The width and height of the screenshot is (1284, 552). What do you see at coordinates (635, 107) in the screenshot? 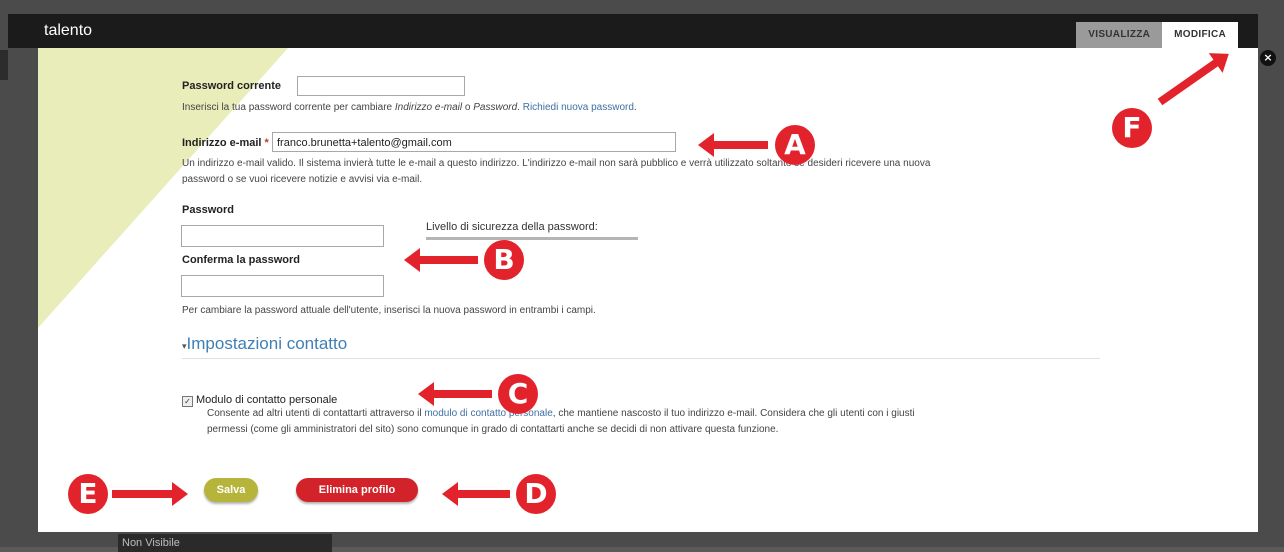
I see `desc-text: .` at bounding box center [635, 107].